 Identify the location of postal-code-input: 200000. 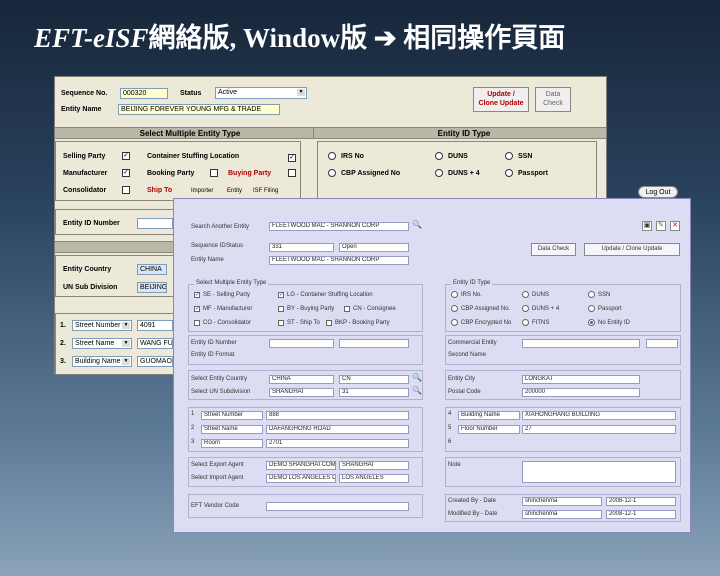
(581, 392).